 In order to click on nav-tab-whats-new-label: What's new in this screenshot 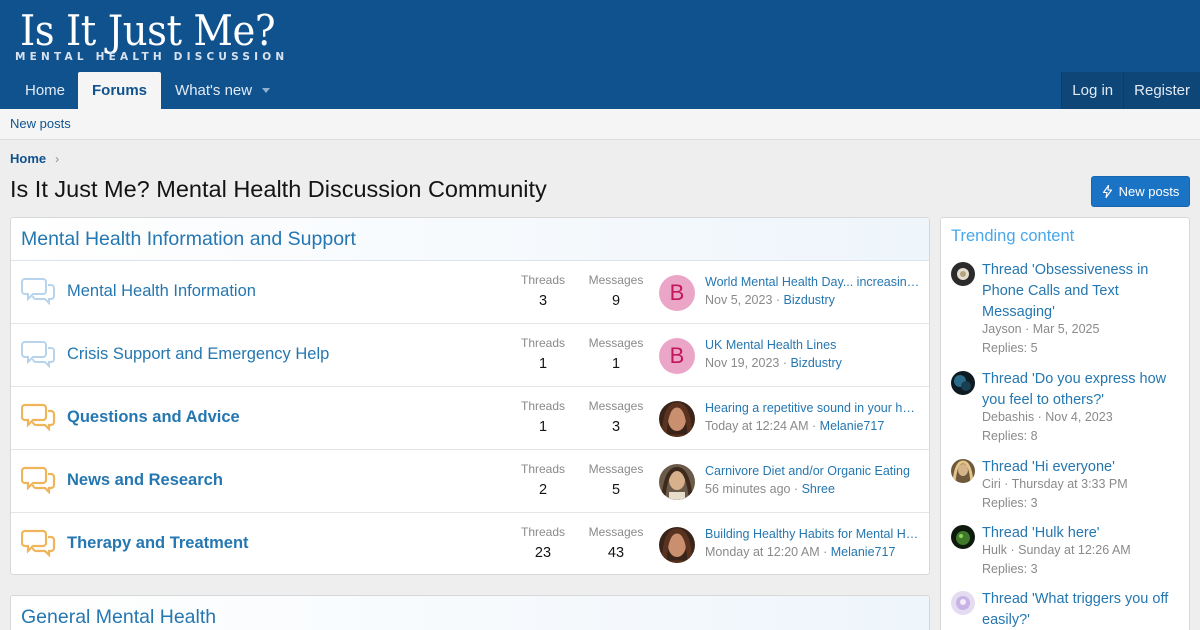, I will do `click(214, 90)`.